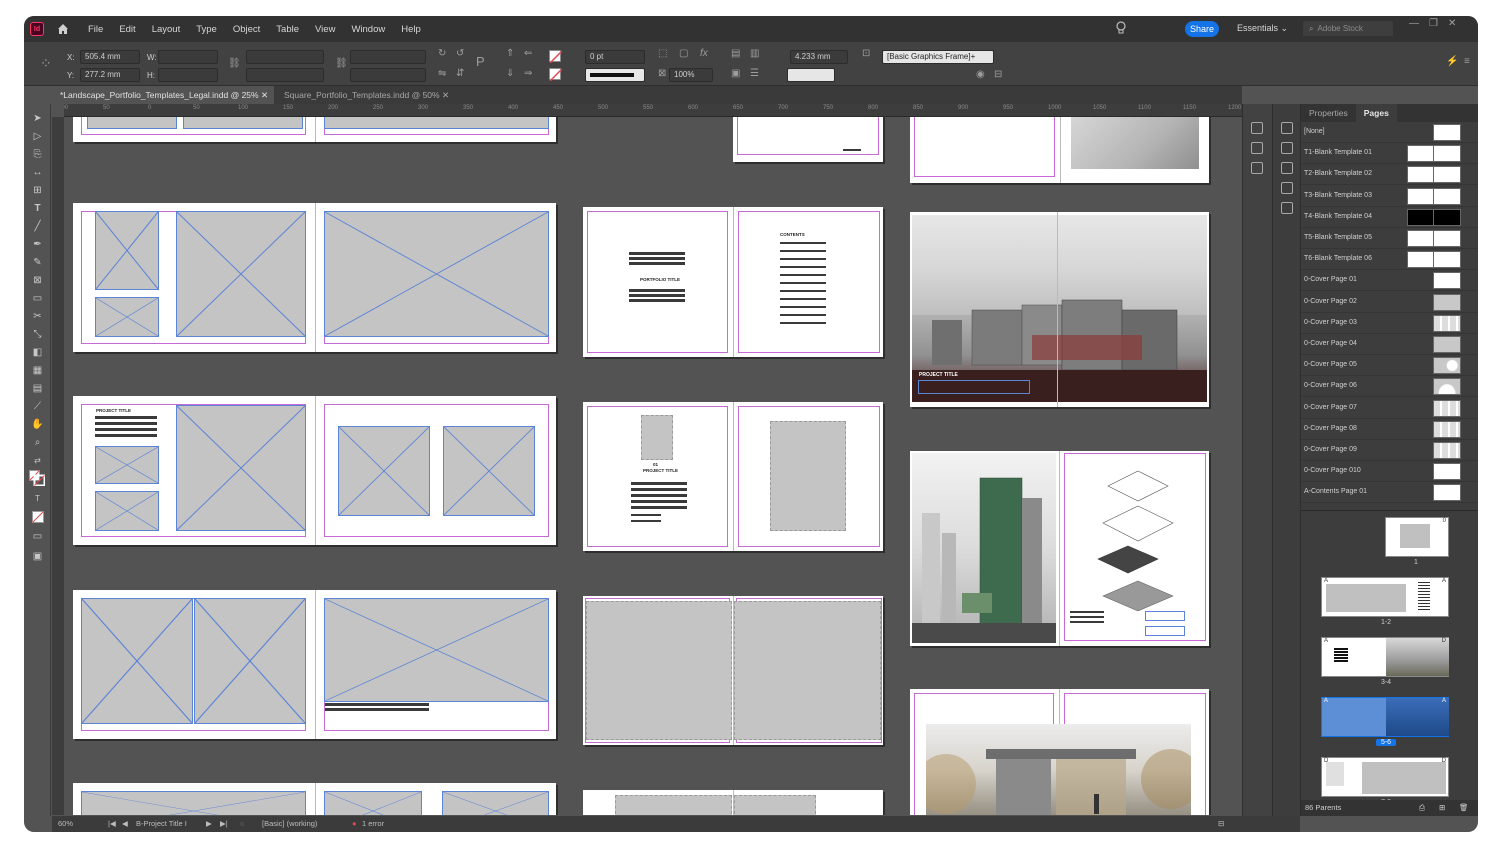  What do you see at coordinates (1452, 23) in the screenshot?
I see `close-icon: ✕` at bounding box center [1452, 23].